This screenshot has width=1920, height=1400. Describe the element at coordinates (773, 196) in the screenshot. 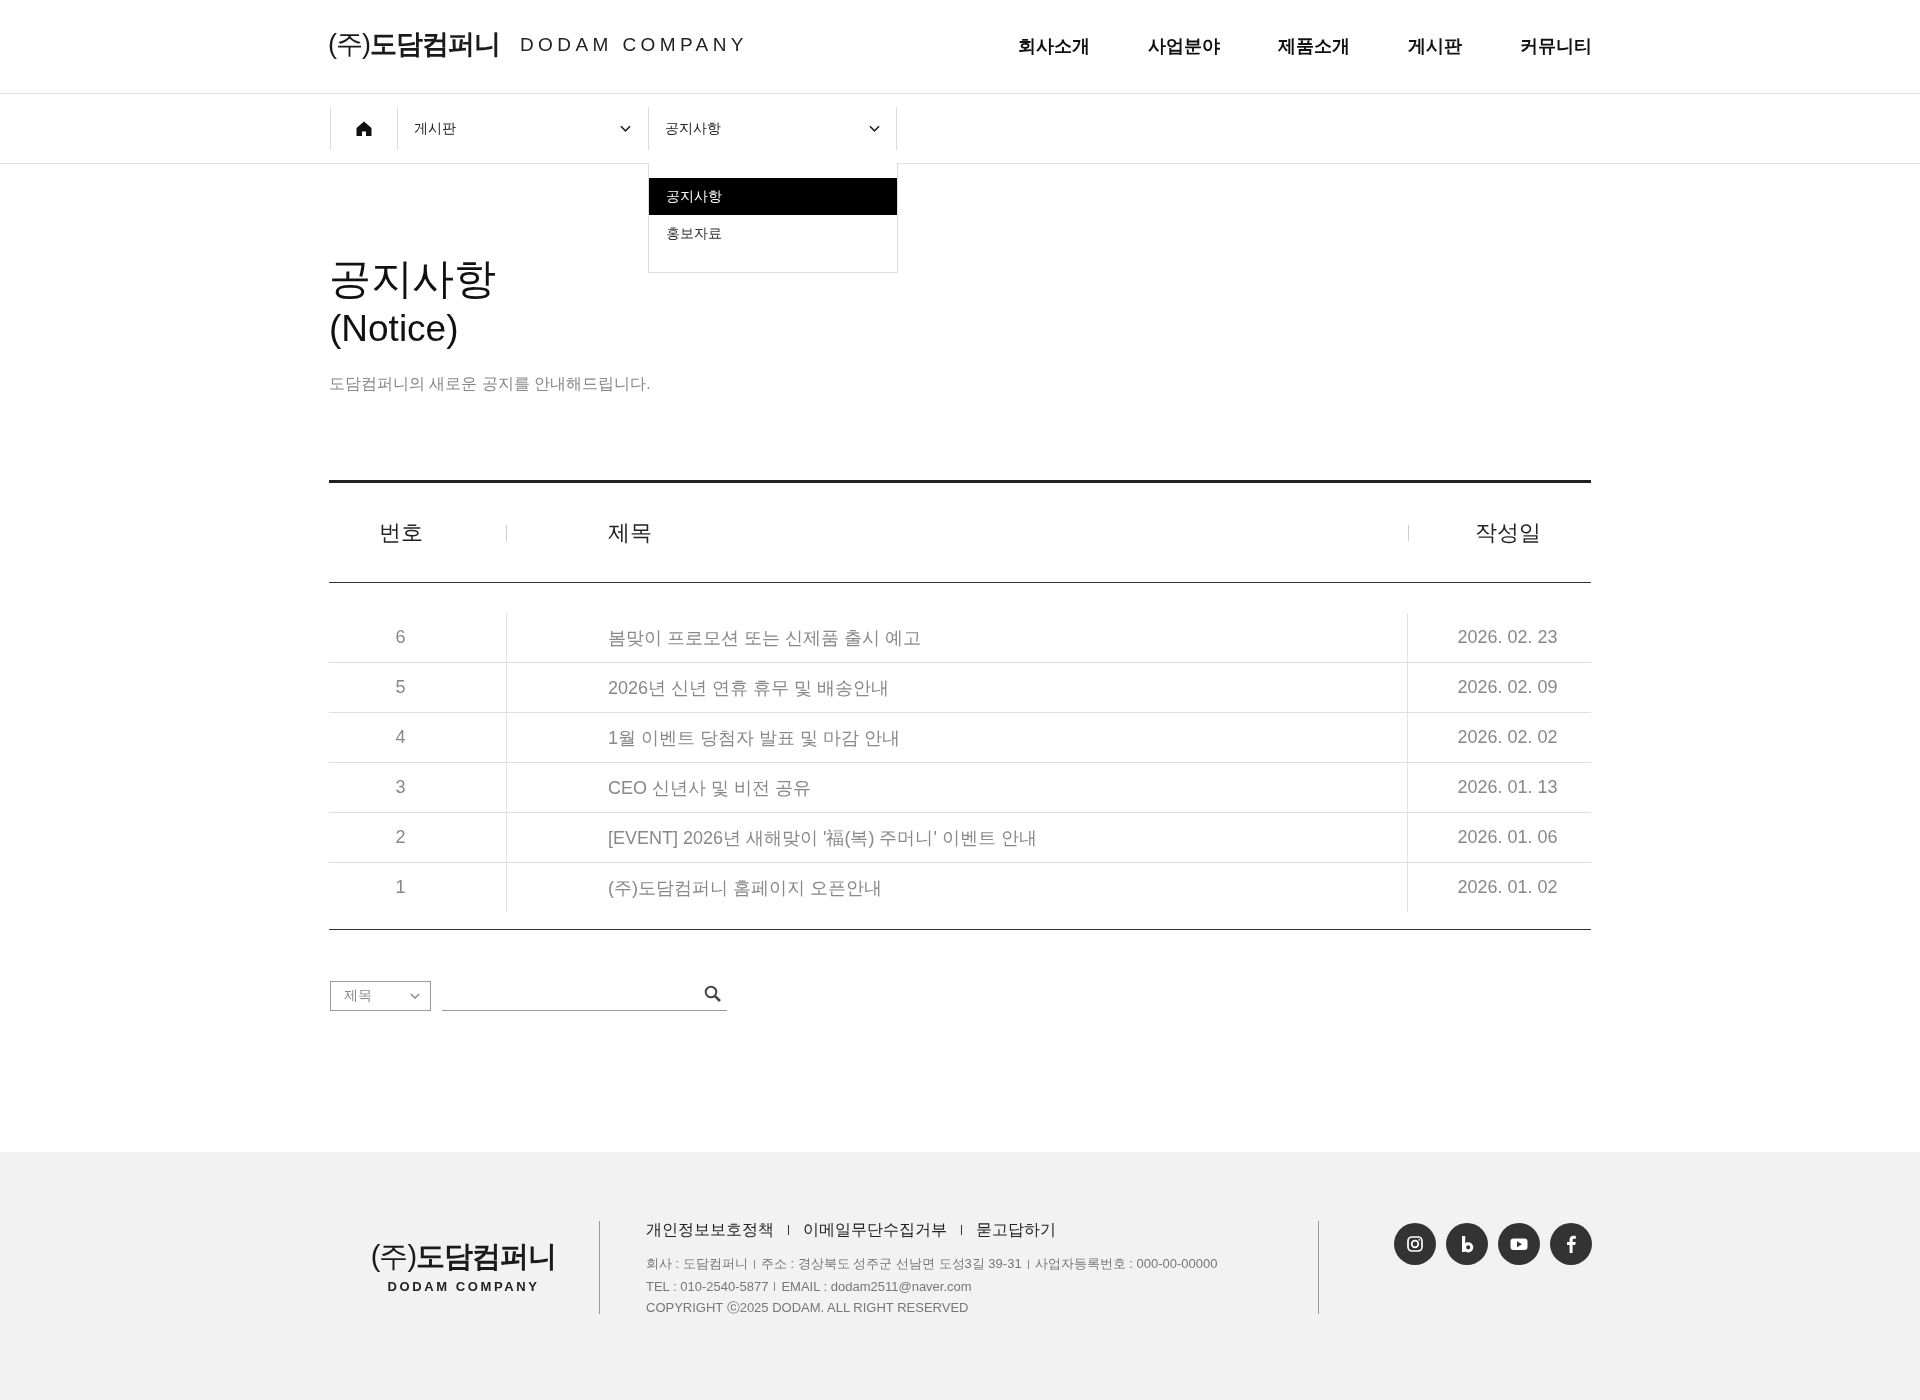

I see `menu-item: 공지사항` at that location.